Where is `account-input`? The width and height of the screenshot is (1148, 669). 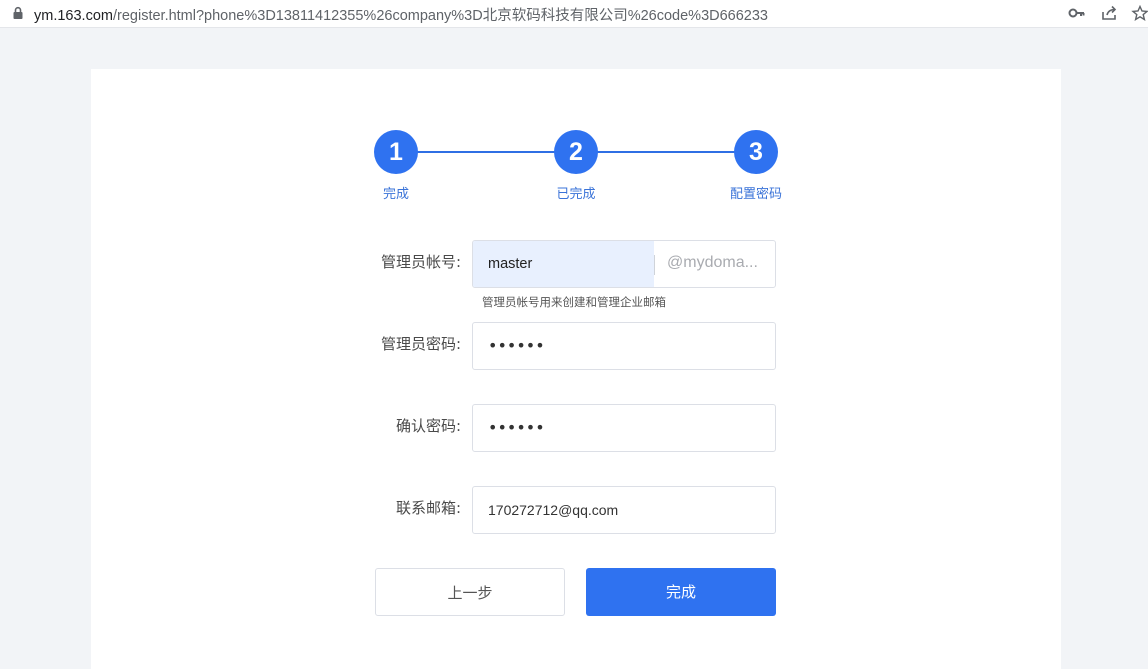
account-input is located at coordinates (563, 264).